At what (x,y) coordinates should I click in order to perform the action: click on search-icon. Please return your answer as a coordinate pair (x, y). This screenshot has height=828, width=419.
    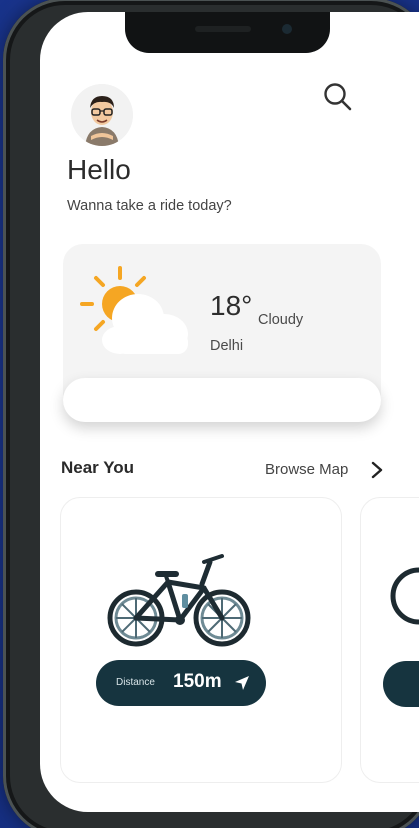
    Looking at the image, I should click on (338, 97).